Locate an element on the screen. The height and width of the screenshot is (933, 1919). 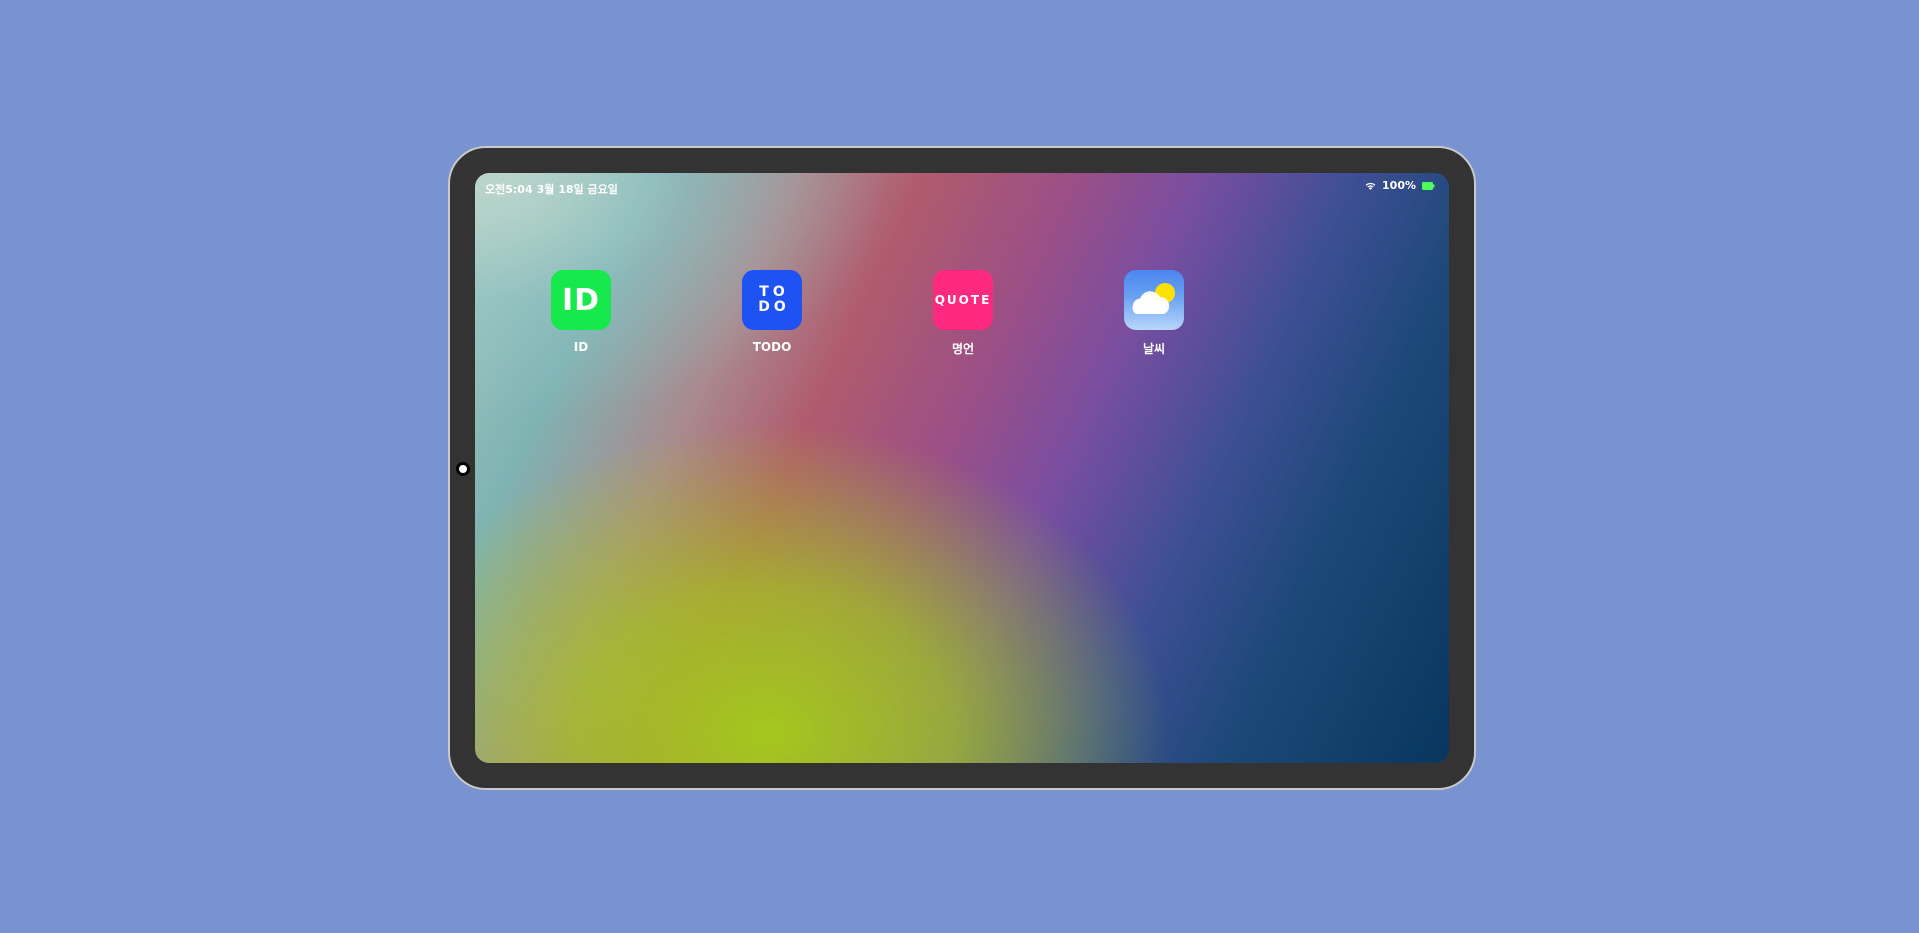
app-label-todo: TODO is located at coordinates (772, 347).